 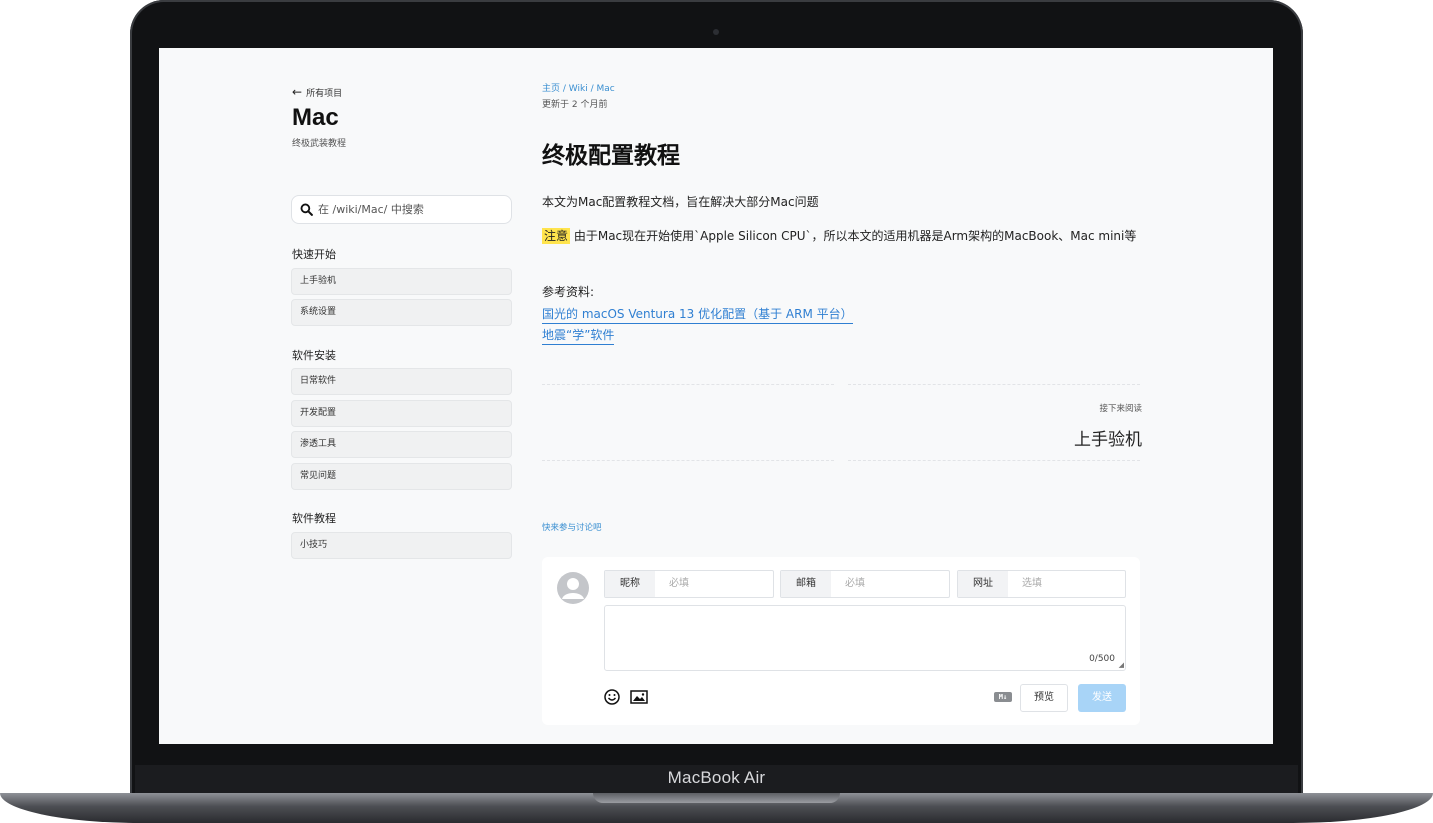 I want to click on next-read-link: 上手验机, so click(x=1108, y=437).